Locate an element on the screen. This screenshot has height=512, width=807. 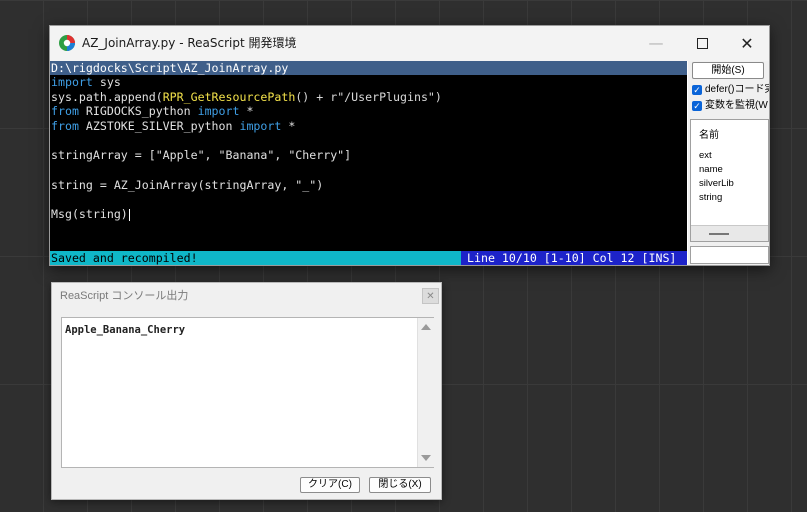
scroll-down-icon is located at coordinates (426, 458).